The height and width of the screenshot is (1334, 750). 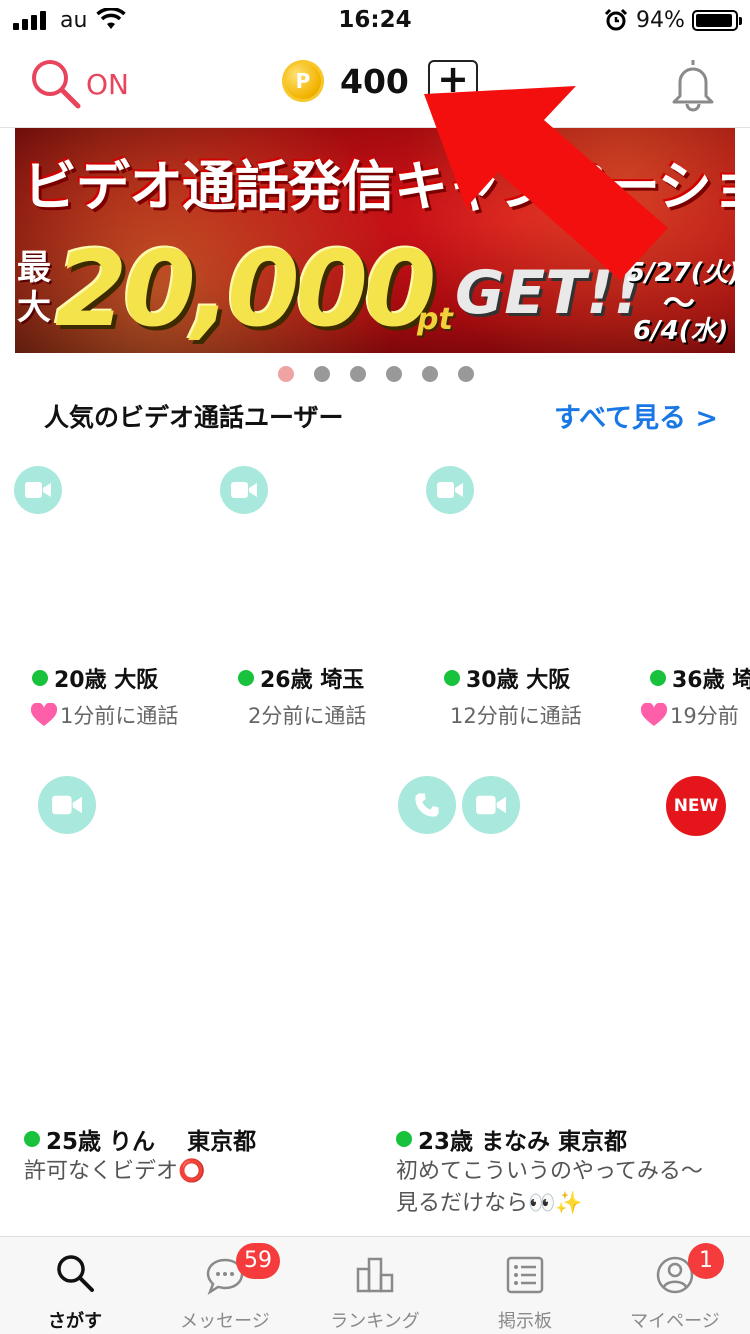 What do you see at coordinates (245, 289) in the screenshot?
I see `banner-amount: 20,000` at bounding box center [245, 289].